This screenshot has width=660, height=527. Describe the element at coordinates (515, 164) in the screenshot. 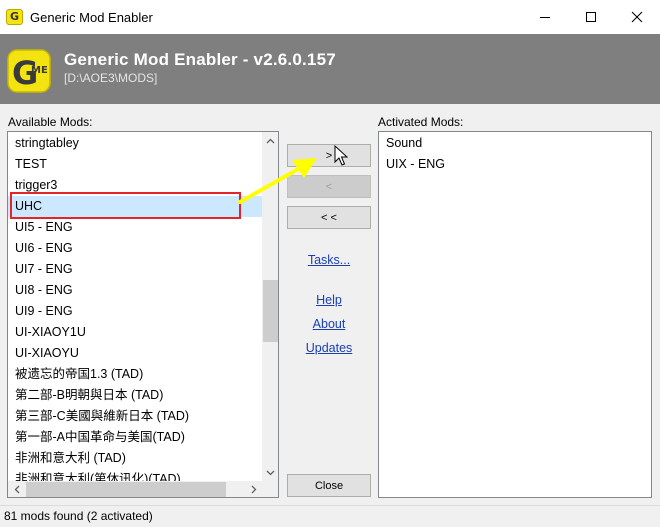

I see `list-item: UIX - ENG` at that location.